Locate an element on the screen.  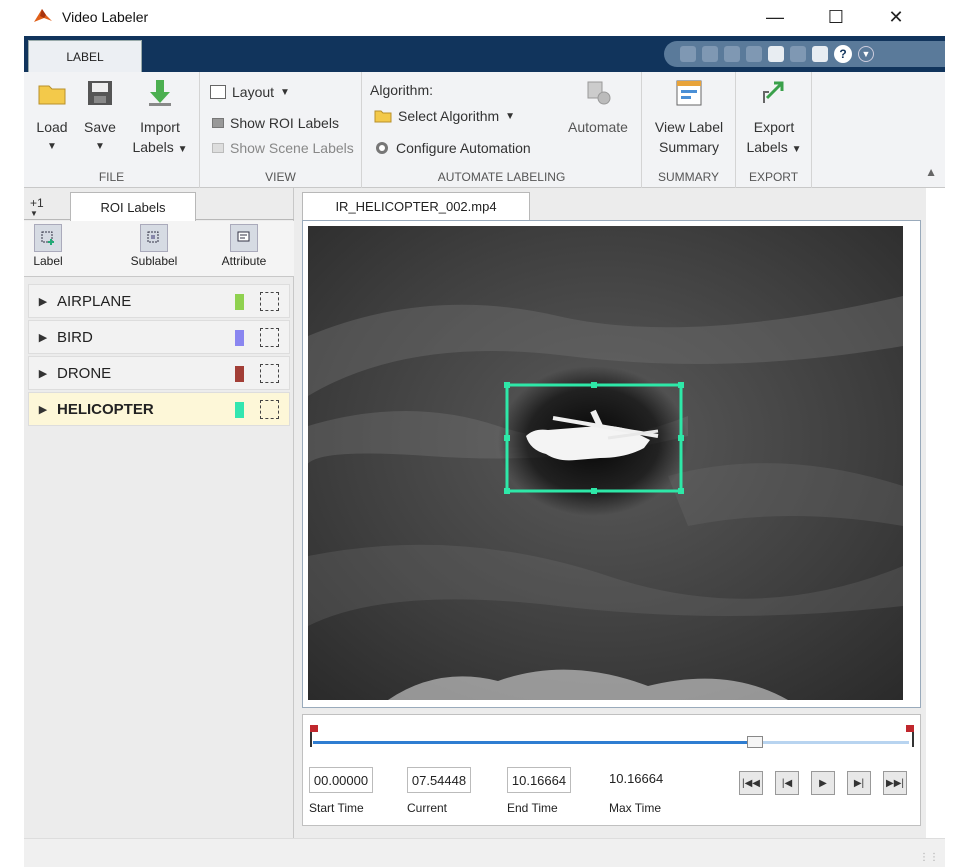
first-frame-button: |◀◀ is located at coordinates (751, 783).